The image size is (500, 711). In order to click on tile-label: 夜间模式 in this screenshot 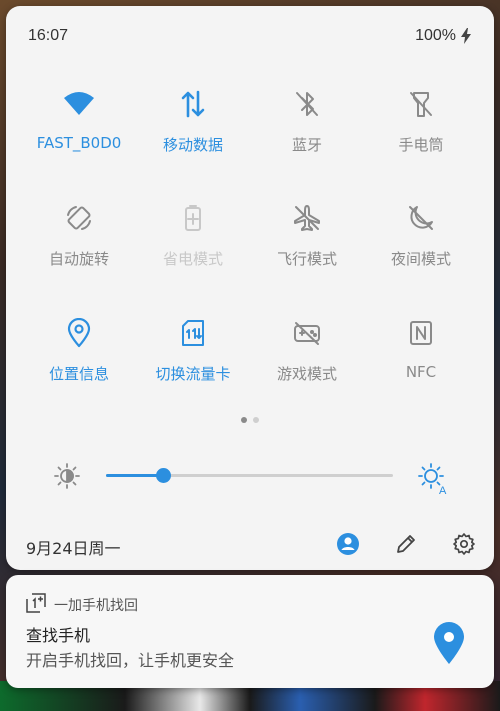, I will do `click(420, 259)`.